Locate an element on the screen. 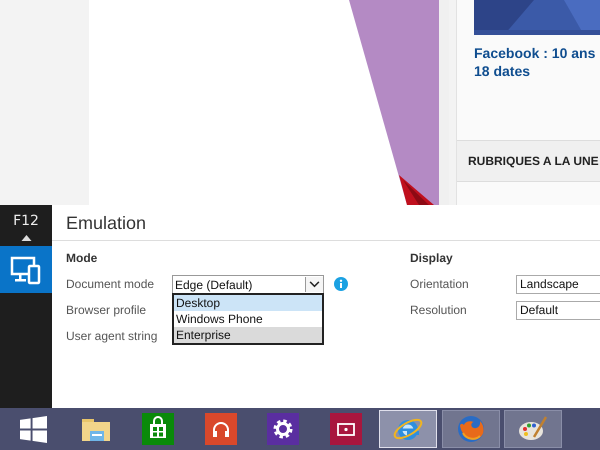  collapse-arrow-icon is located at coordinates (26, 238).